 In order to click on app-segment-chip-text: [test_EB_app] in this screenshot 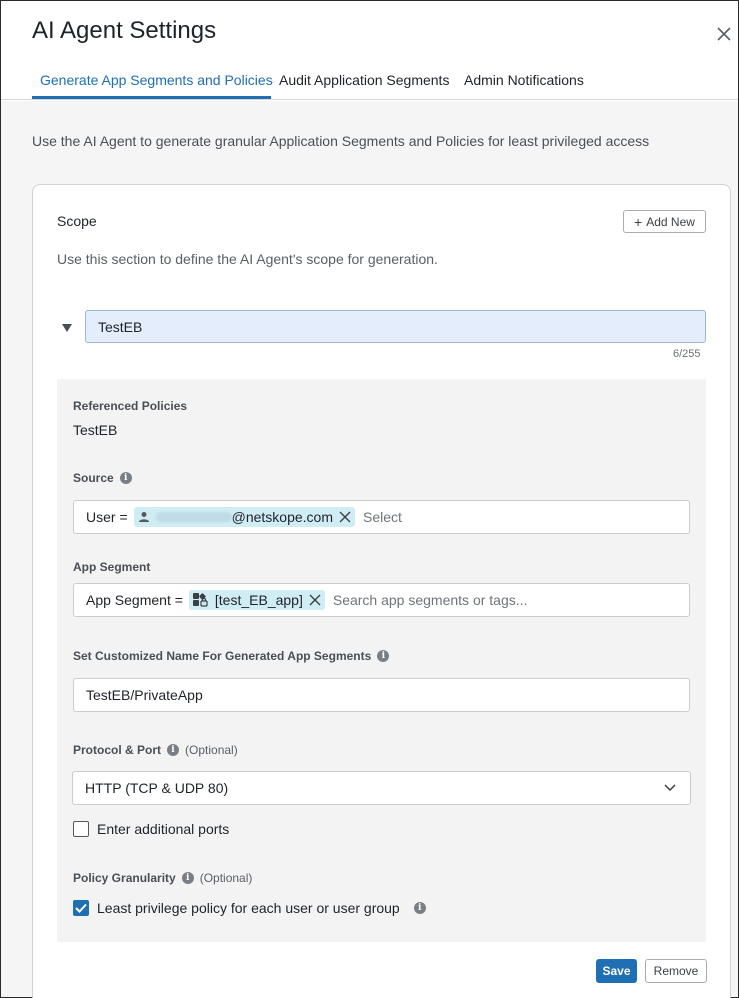, I will do `click(258, 600)`.